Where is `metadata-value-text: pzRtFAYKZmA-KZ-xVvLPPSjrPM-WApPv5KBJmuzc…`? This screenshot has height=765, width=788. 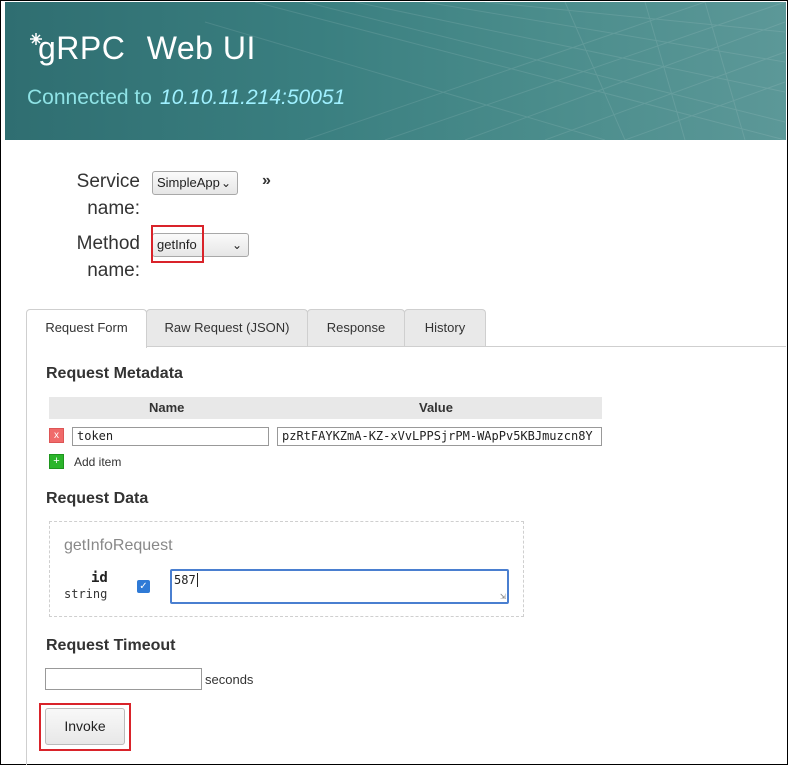 metadata-value-text: pzRtFAYKZmA-KZ-xVvLPPSjrPM-WApPv5KBJmuzc… is located at coordinates (437, 436).